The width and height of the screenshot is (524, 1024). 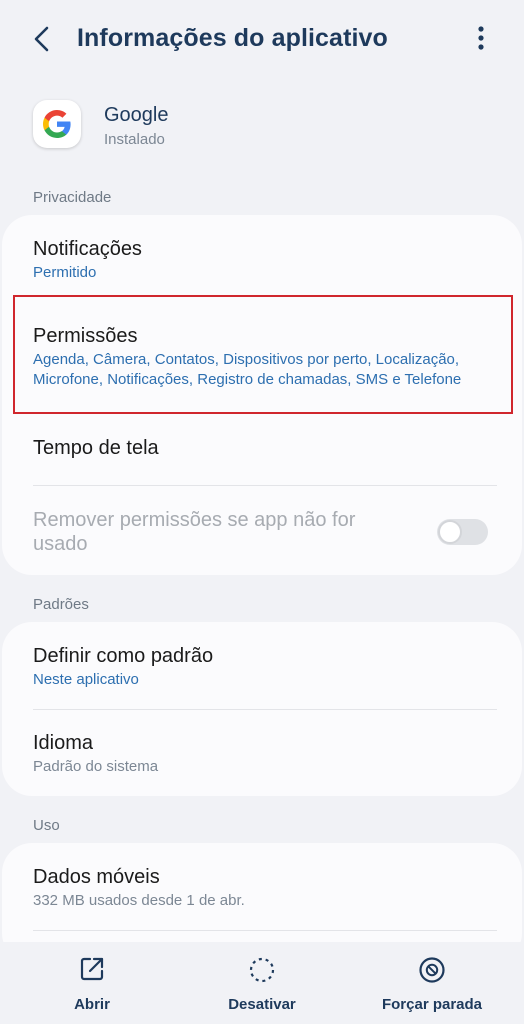 I want to click on app-name: Google, so click(x=136, y=115).